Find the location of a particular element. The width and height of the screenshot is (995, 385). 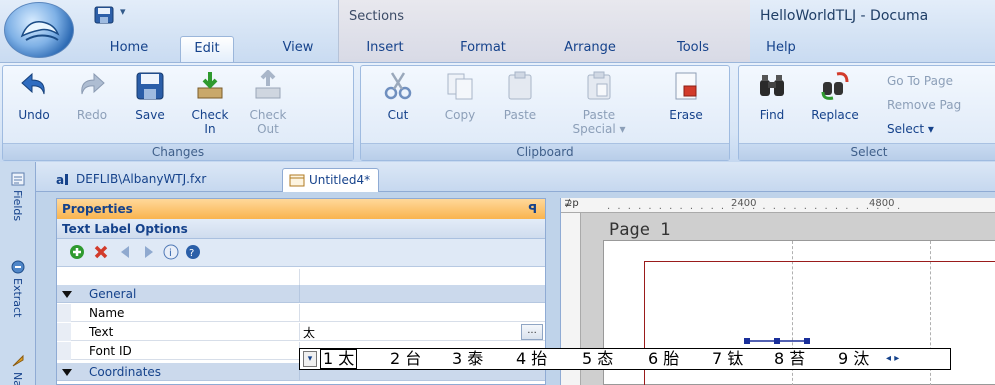

tab-edit: Edit is located at coordinates (207, 49).